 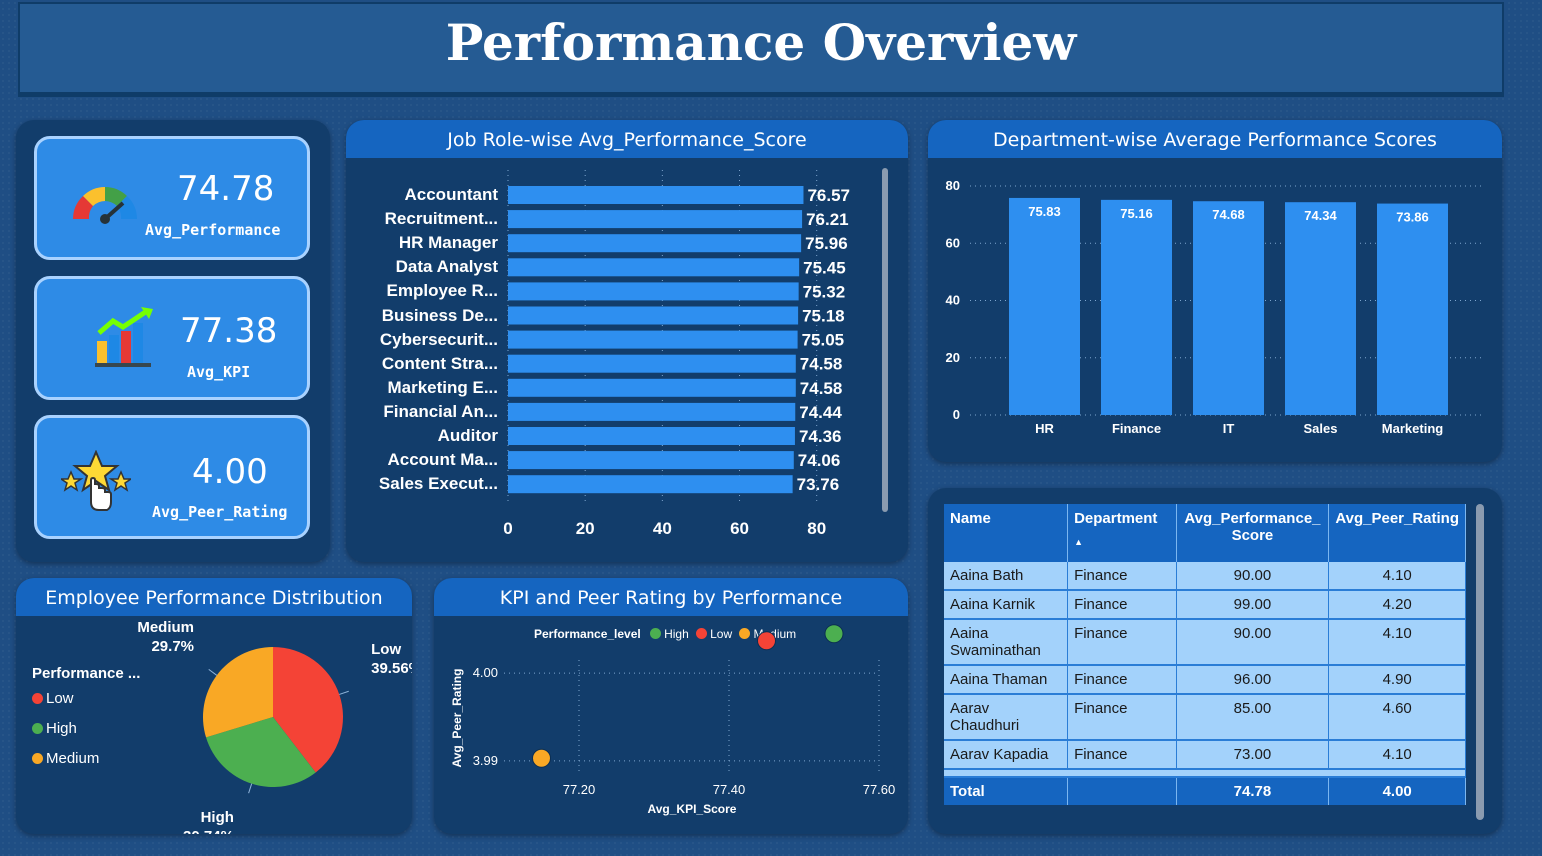 I want to click on scatter-point-medium, so click(x=541, y=758).